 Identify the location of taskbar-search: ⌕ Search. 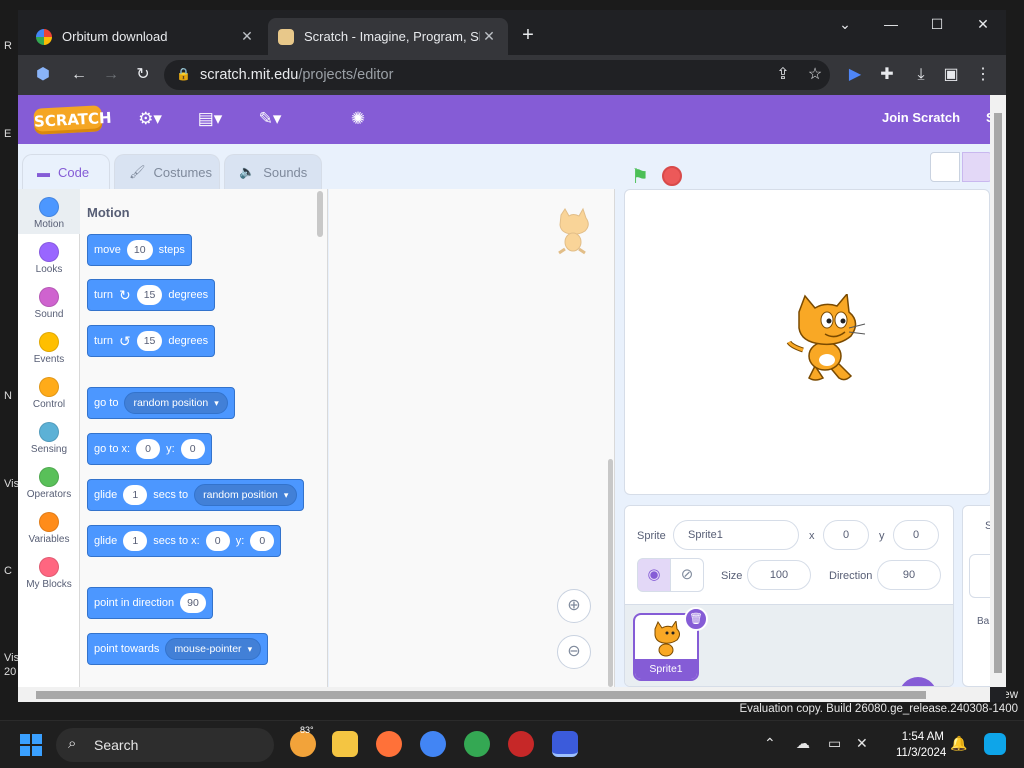
(165, 745).